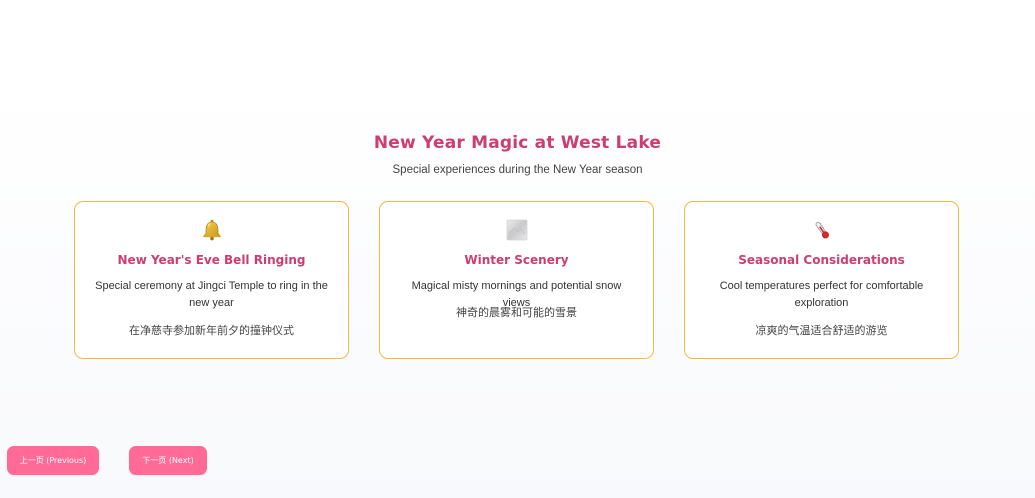 The height and width of the screenshot is (498, 1035). Describe the element at coordinates (53, 460) in the screenshot. I see `previous-button: 上一页 (Previous)` at that location.